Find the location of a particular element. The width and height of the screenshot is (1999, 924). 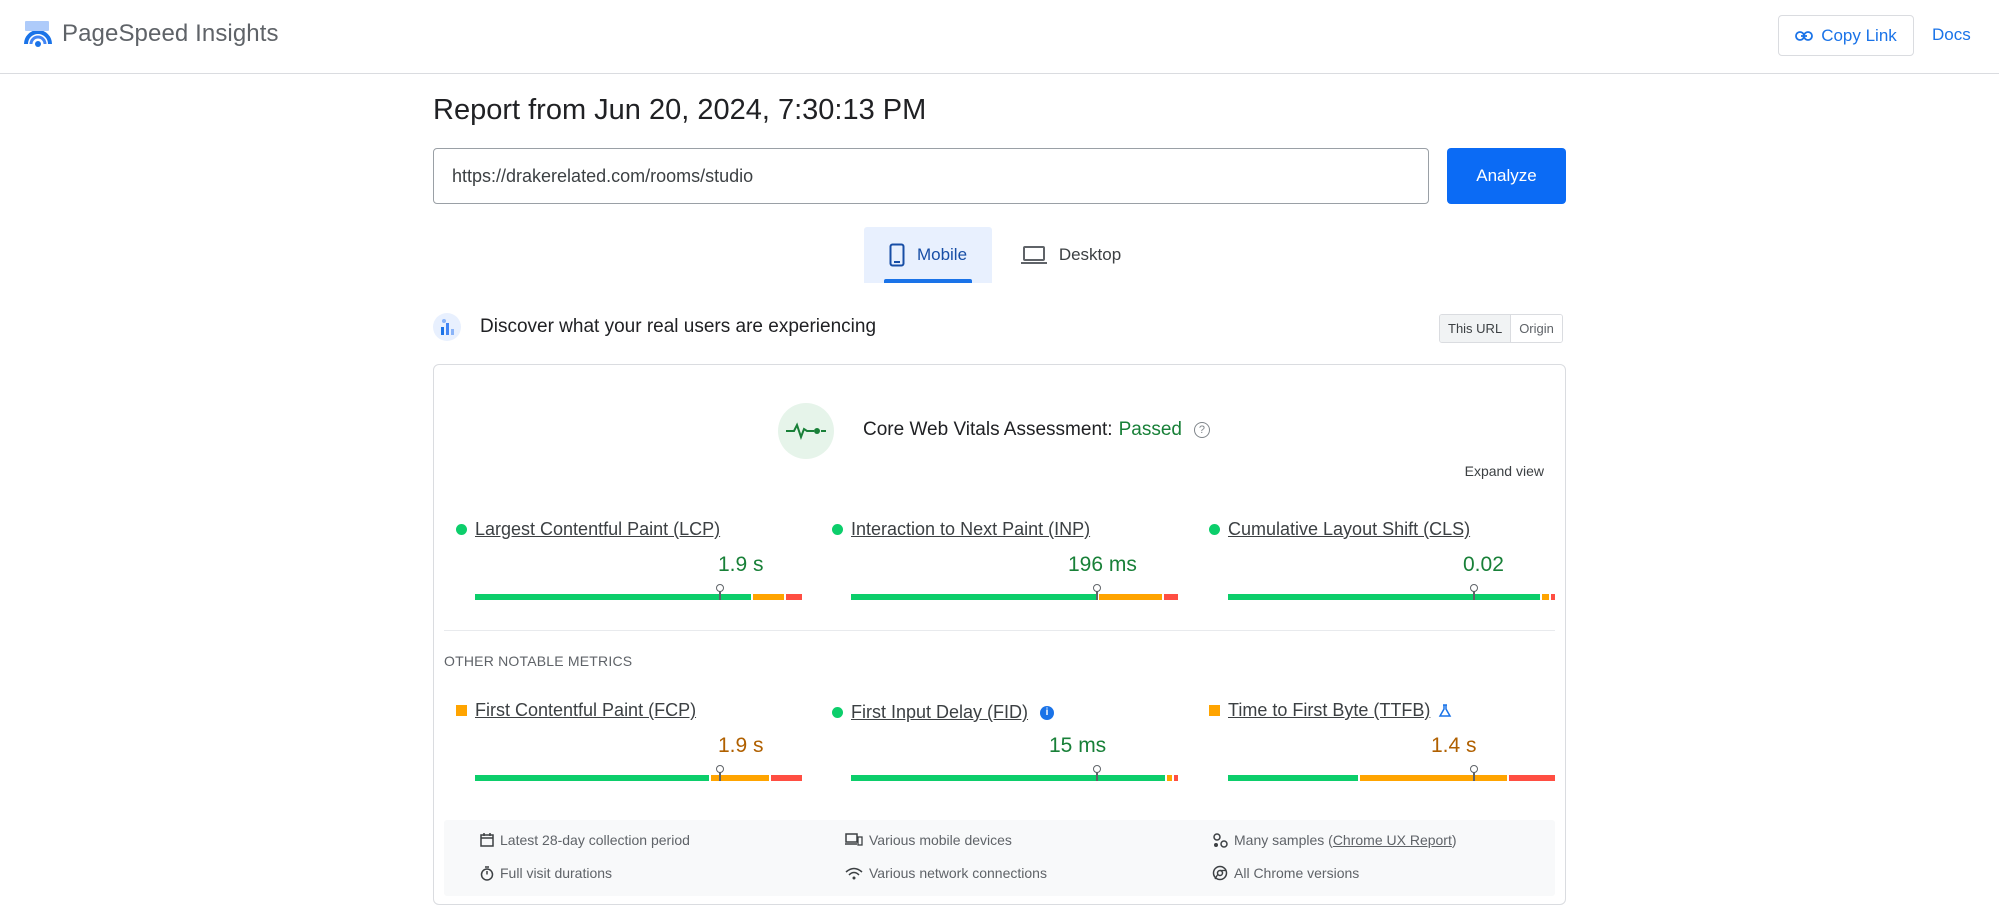

copy-link-button: Copy Link is located at coordinates (1846, 35).